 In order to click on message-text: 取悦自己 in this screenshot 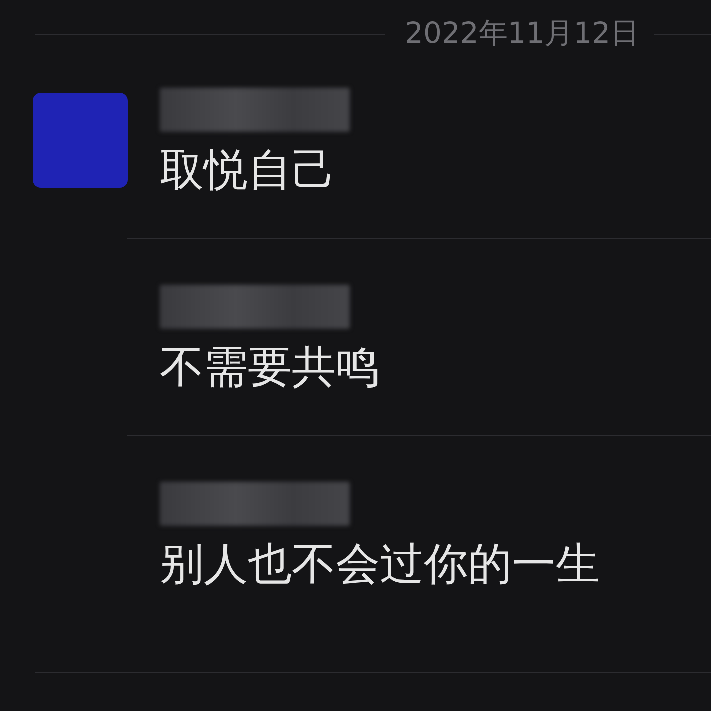, I will do `click(248, 171)`.